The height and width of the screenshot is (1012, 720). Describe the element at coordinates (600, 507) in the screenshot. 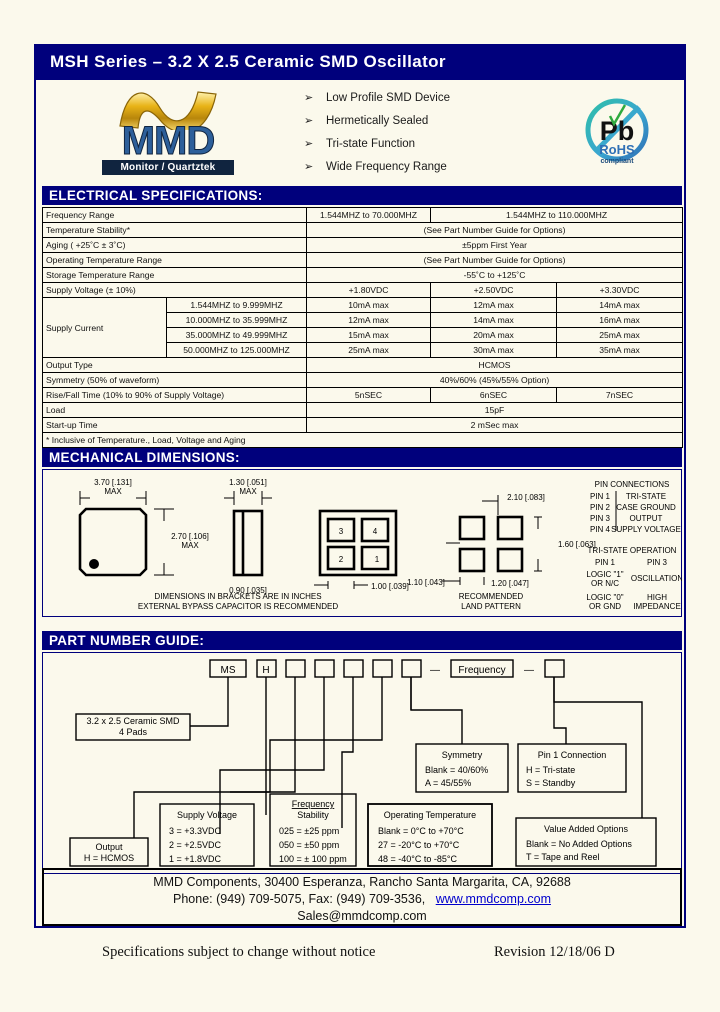

I see `pin-label: PIN 2` at that location.